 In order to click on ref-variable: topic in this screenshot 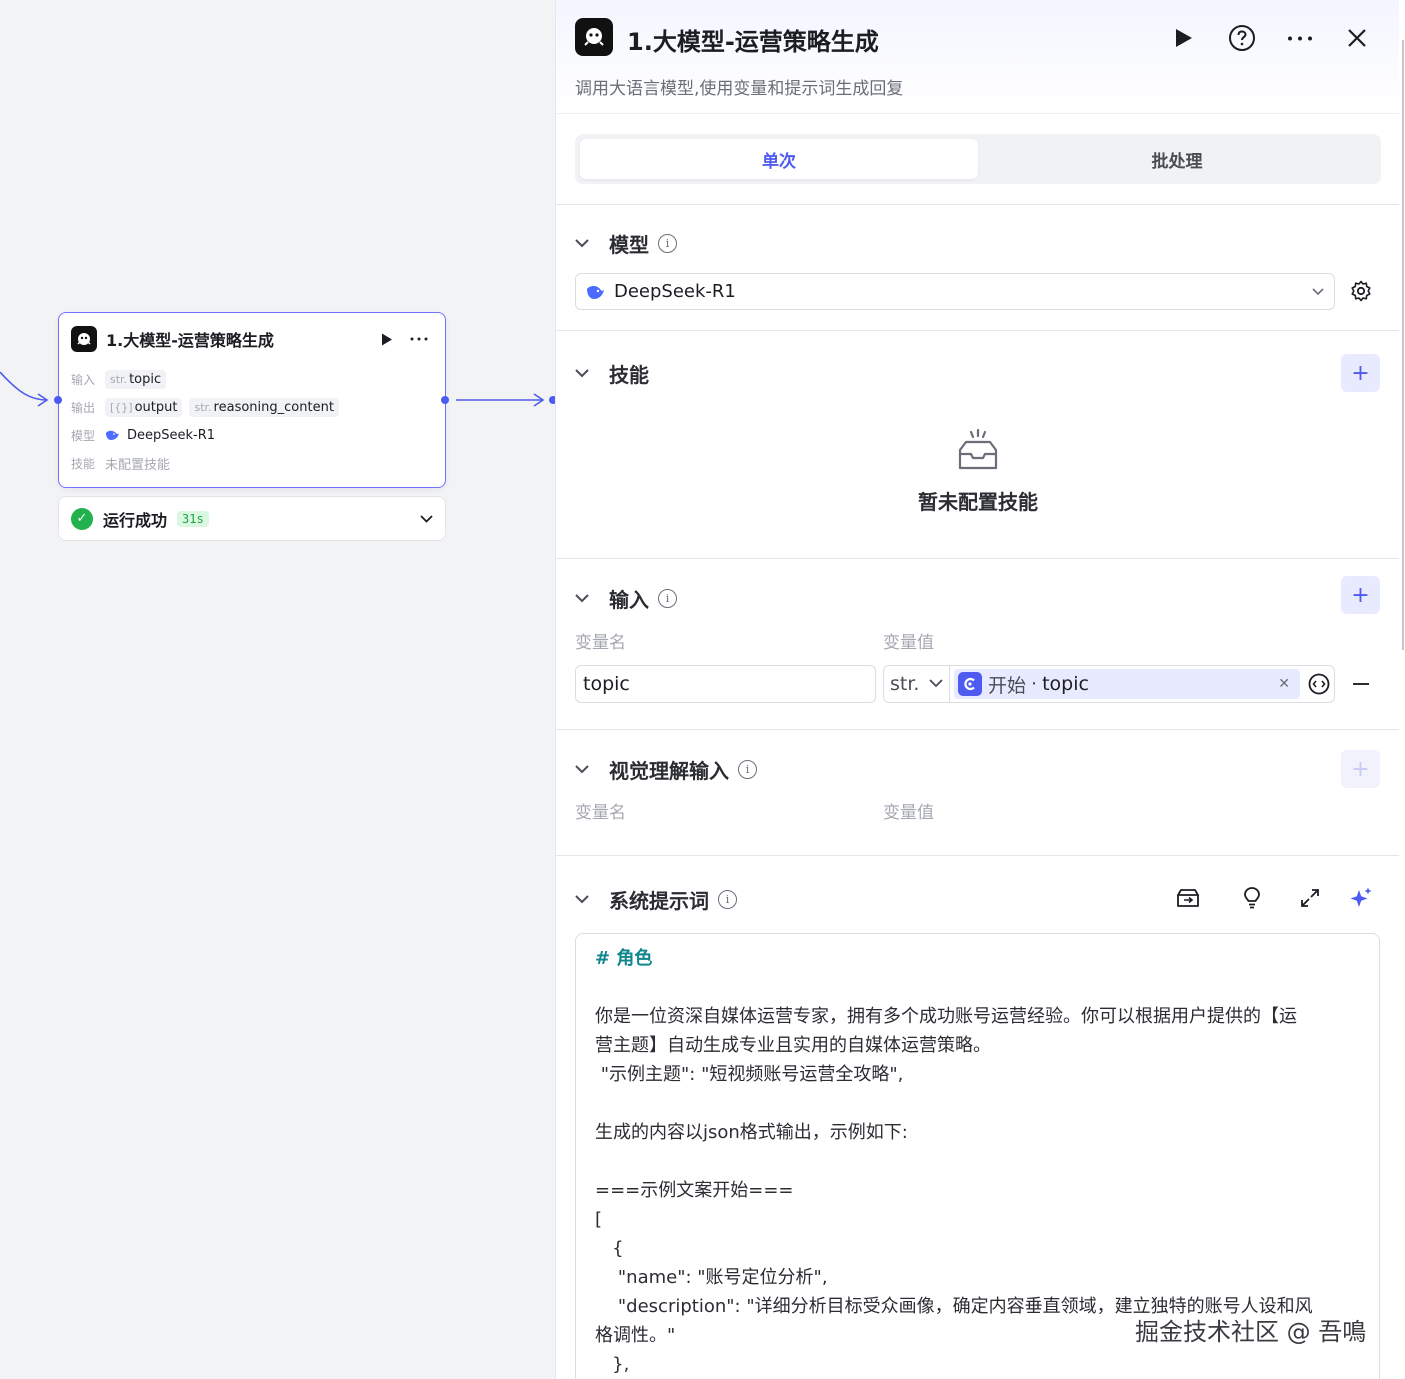, I will do `click(1065, 684)`.